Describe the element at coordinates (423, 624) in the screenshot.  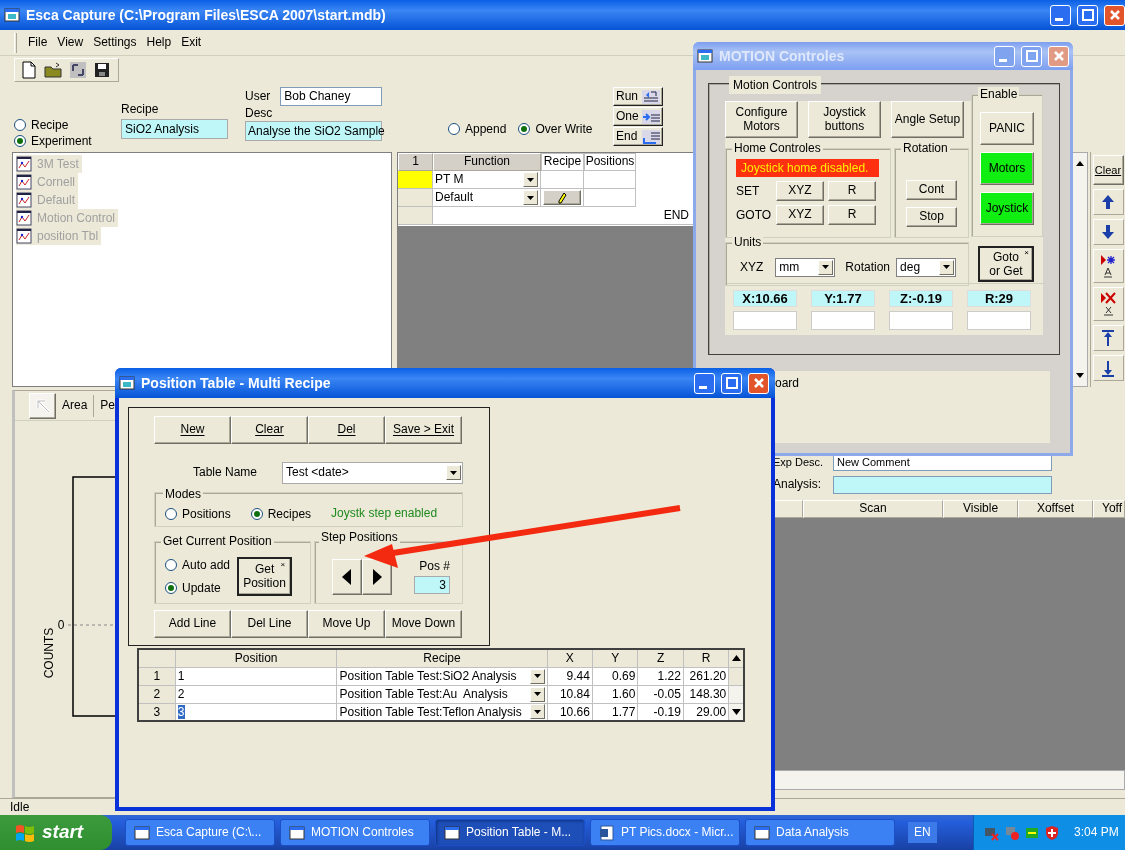
I see `action-button: Move Down` at that location.